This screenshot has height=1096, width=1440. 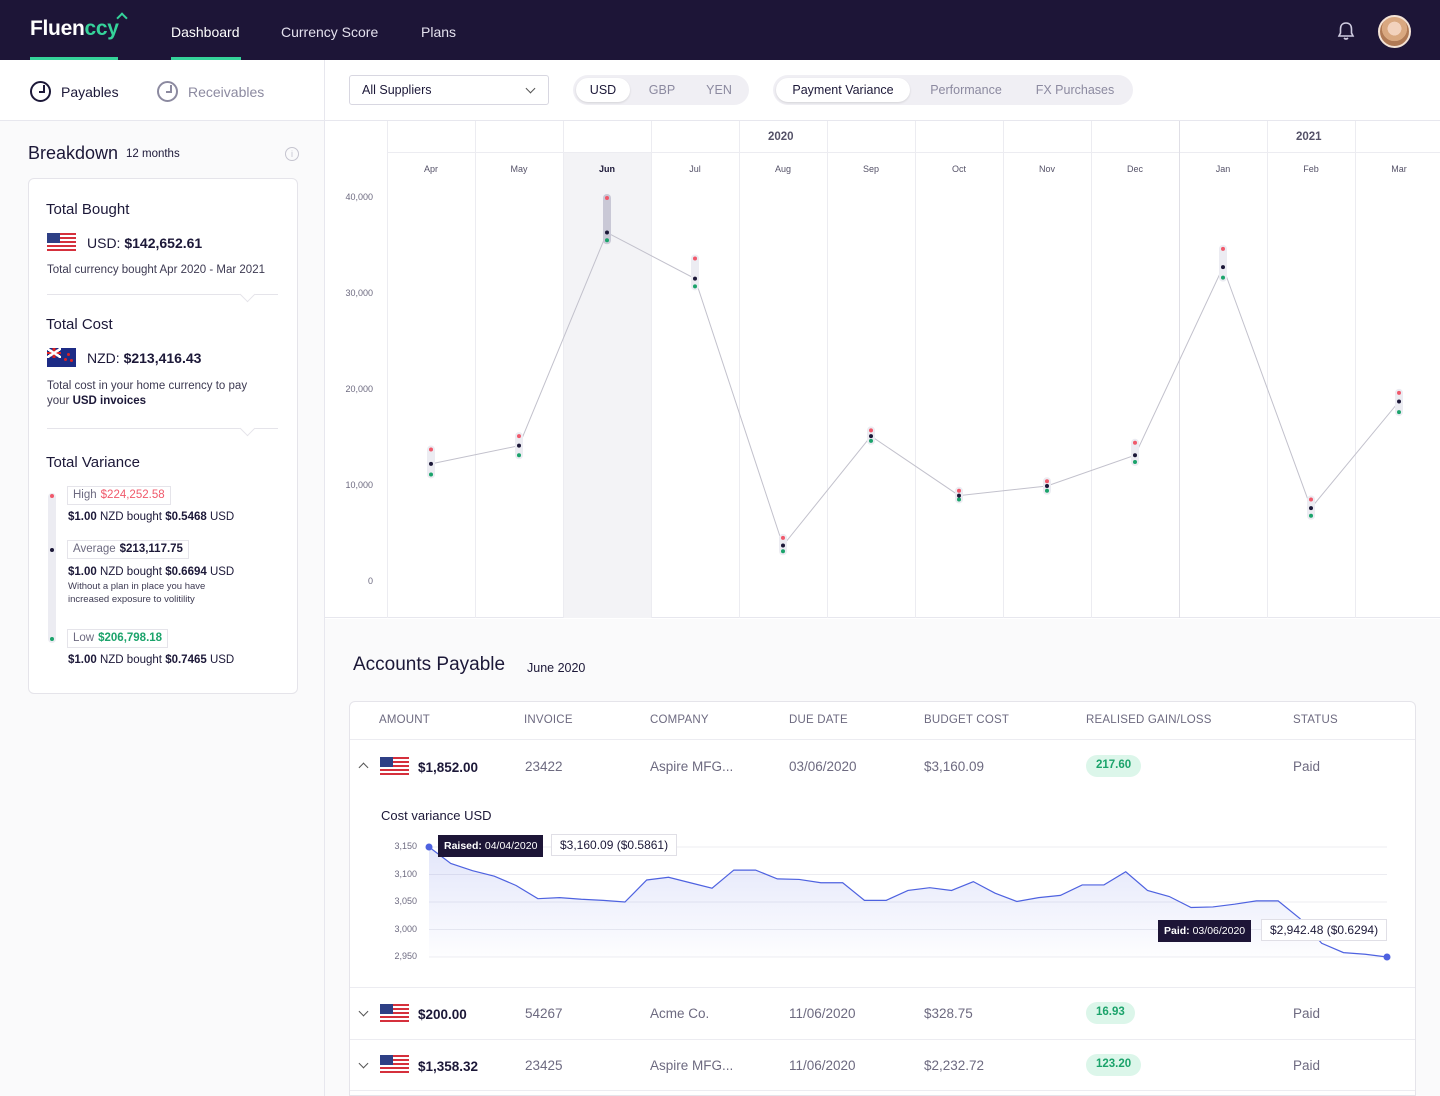 What do you see at coordinates (210, 91) in the screenshot?
I see `tab-receivables: Receivables` at bounding box center [210, 91].